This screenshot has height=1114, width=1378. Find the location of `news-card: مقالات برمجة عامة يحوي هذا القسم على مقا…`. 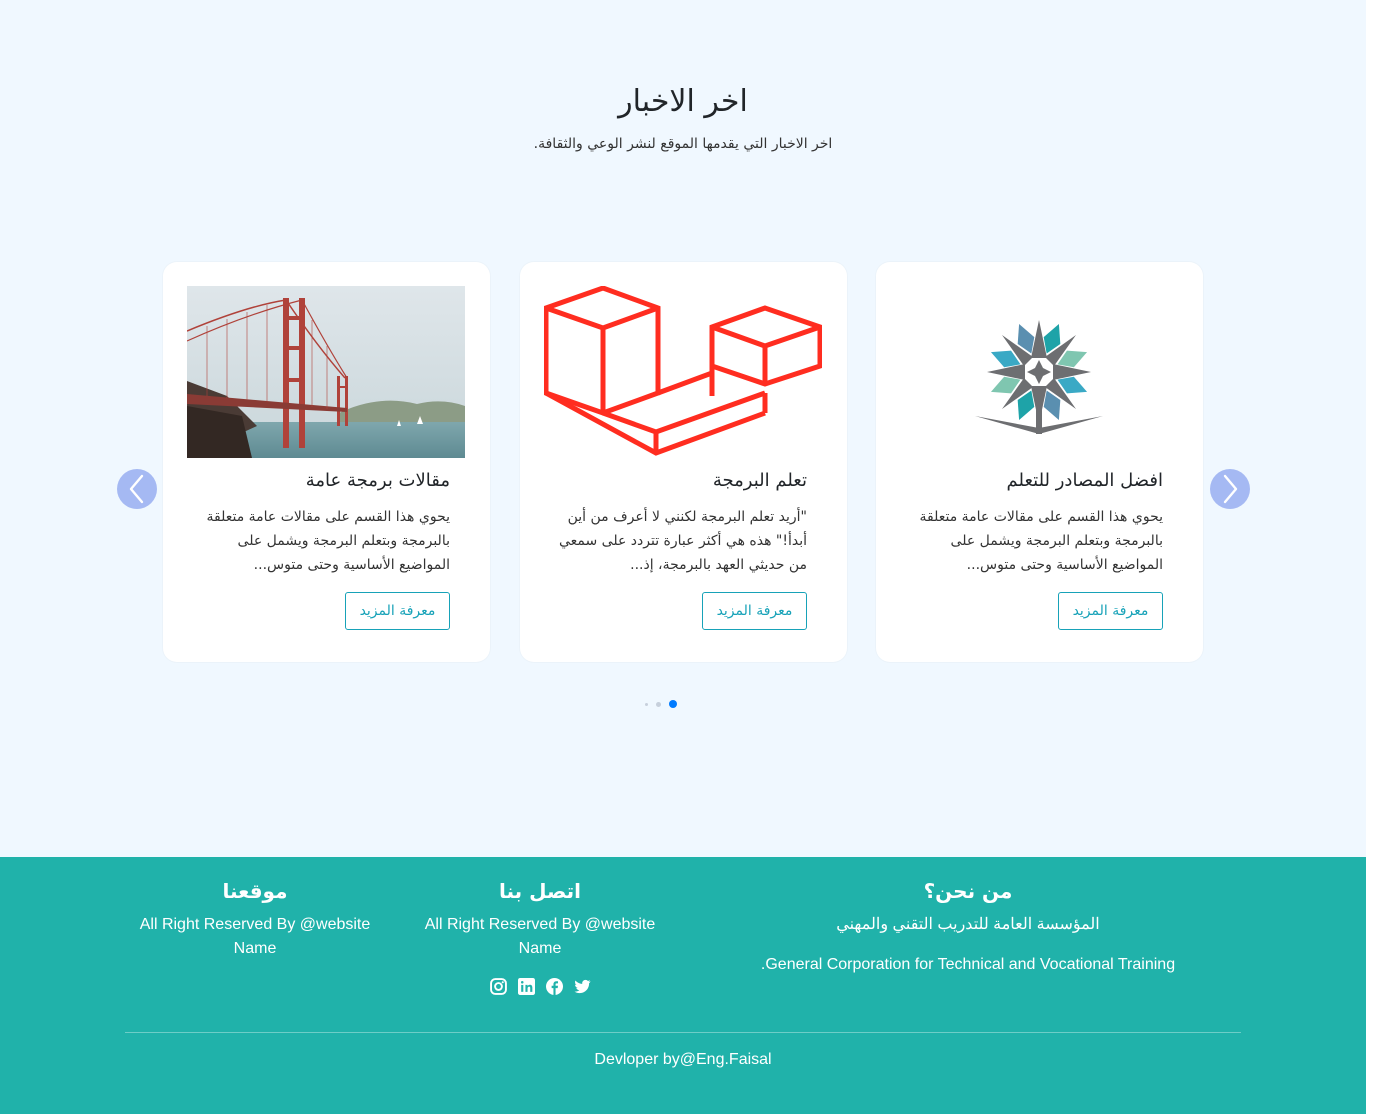

news-card: مقالات برمجة عامة يحوي هذا القسم على مقا… is located at coordinates (326, 462).